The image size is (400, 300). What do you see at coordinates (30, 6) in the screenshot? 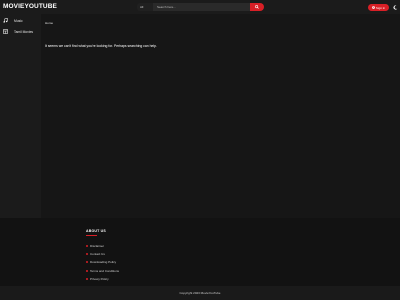
I see `site-logo: MOVIEYOUTUBE` at bounding box center [30, 6].